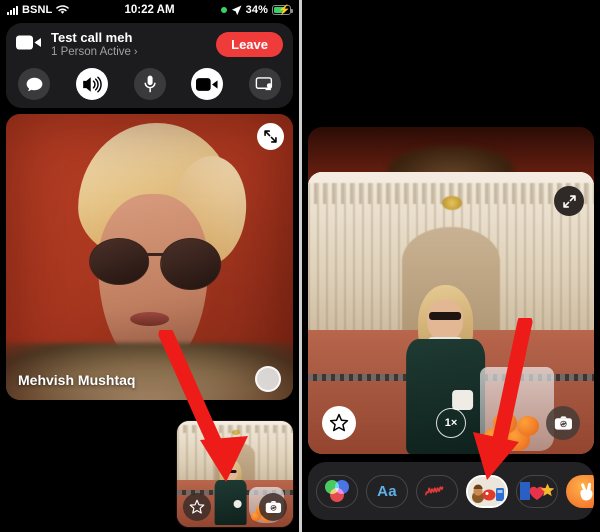 This screenshot has height=532, width=600. I want to click on stickers-effect-button, so click(537, 491).